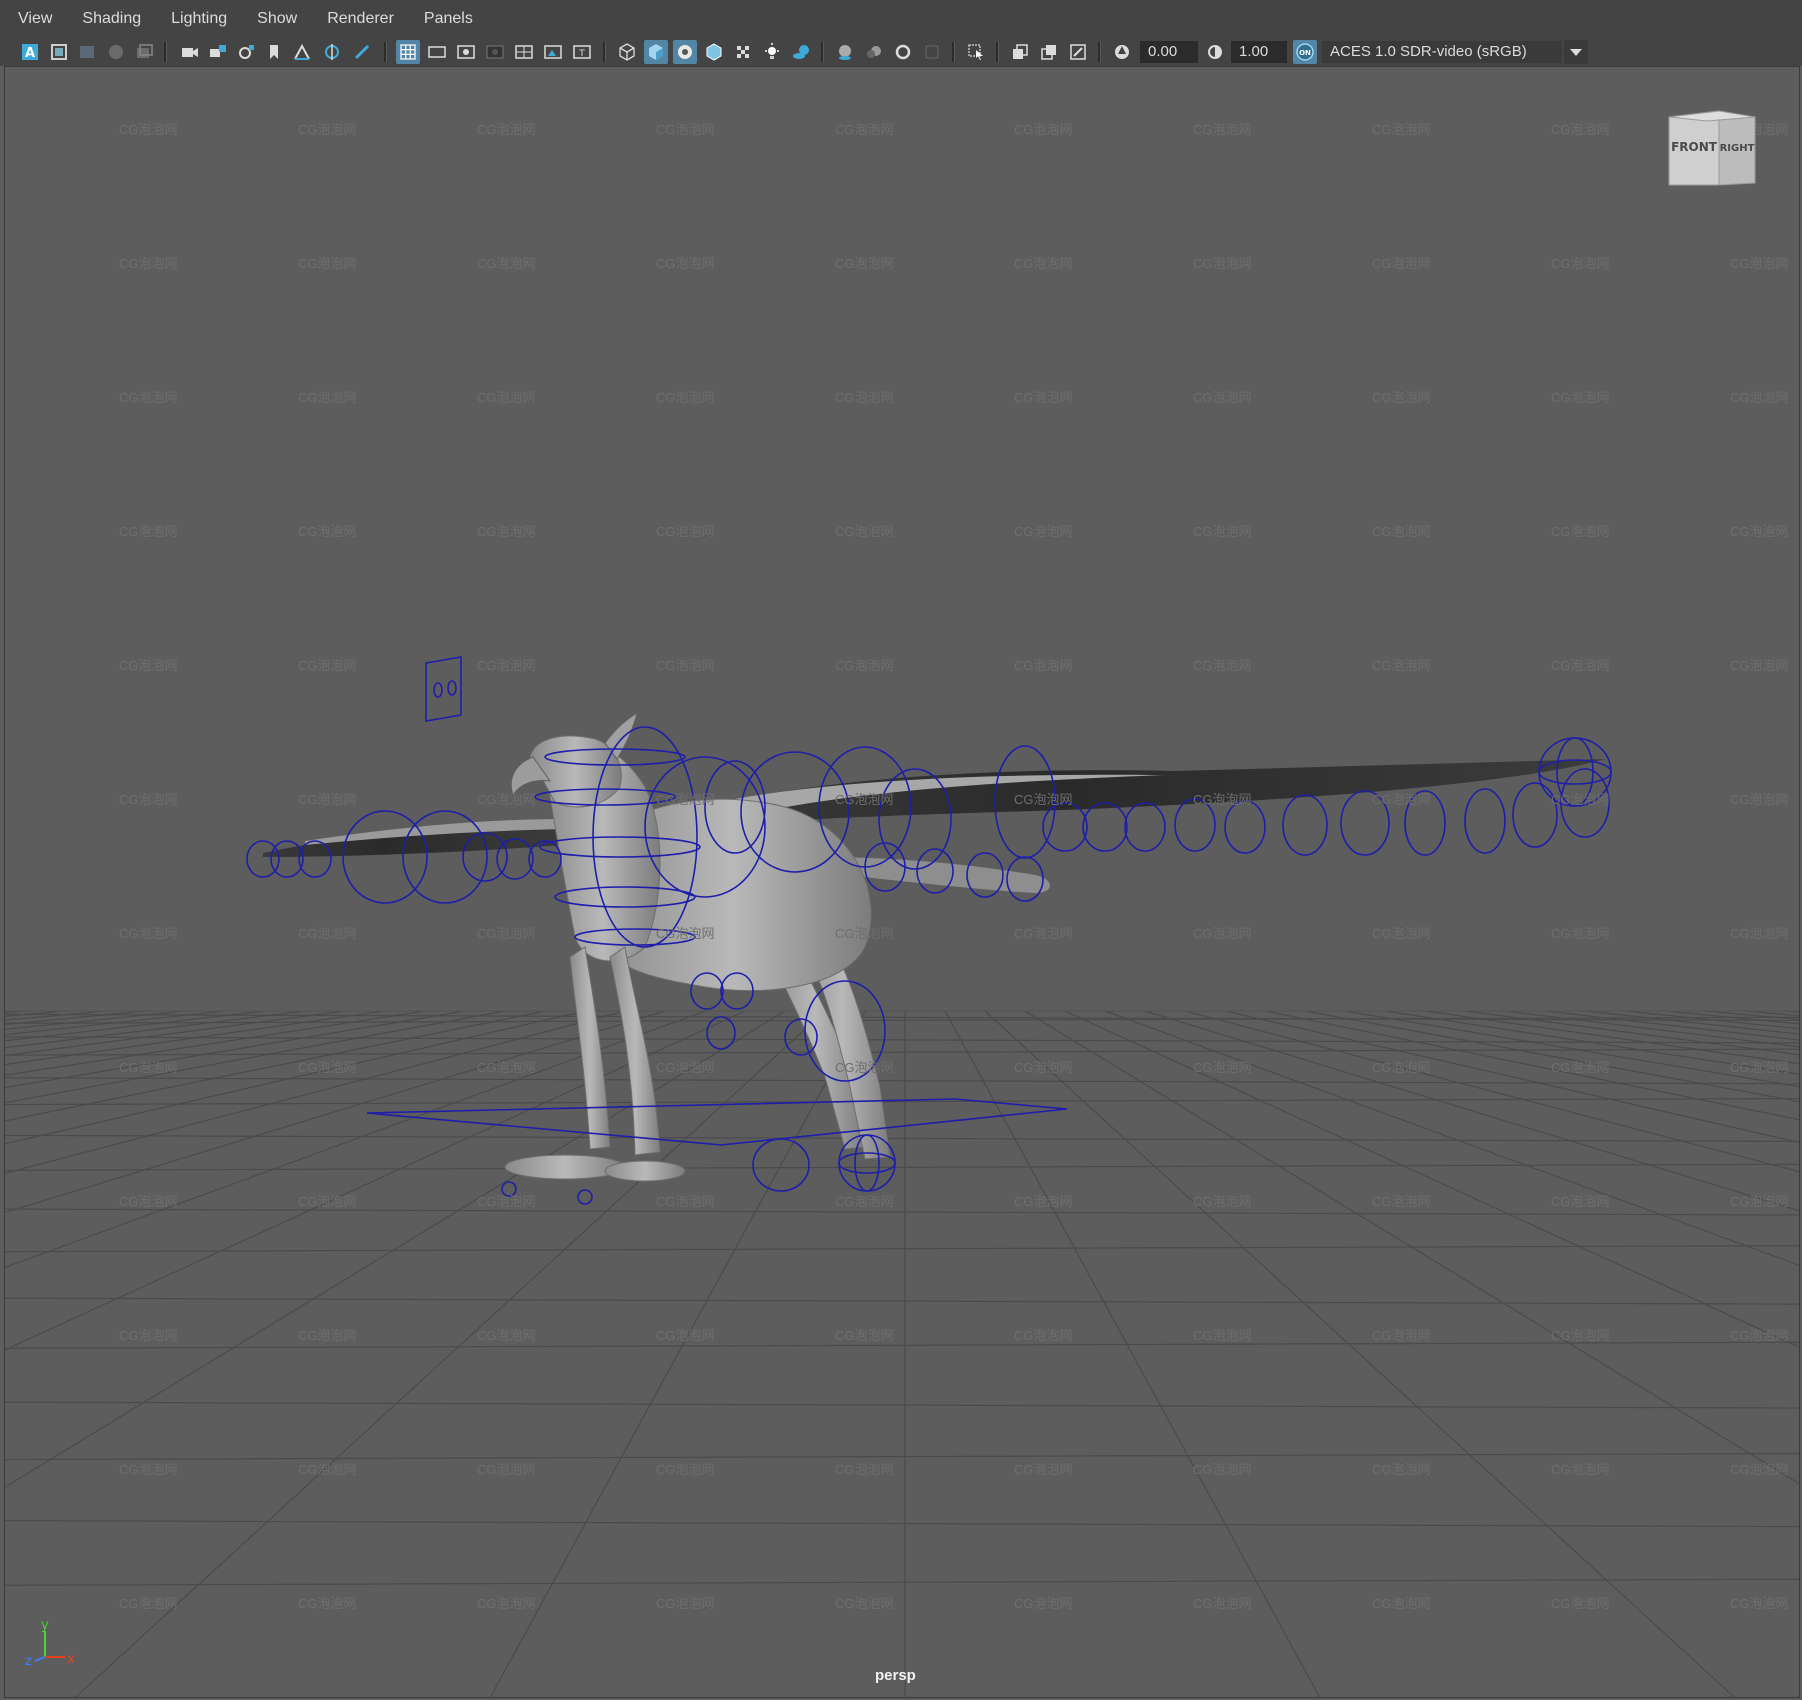  I want to click on chevron-down-icon, so click(1576, 52).